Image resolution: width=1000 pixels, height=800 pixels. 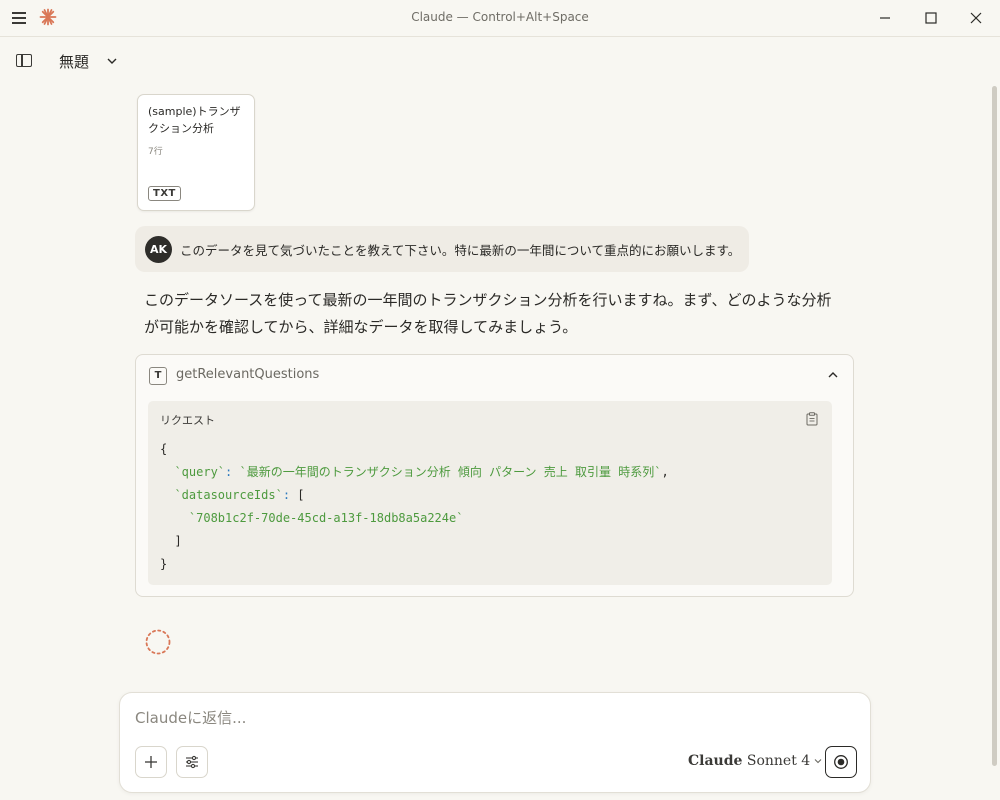 What do you see at coordinates (155, 152) in the screenshot?
I see `attachment-line-count: 7行` at bounding box center [155, 152].